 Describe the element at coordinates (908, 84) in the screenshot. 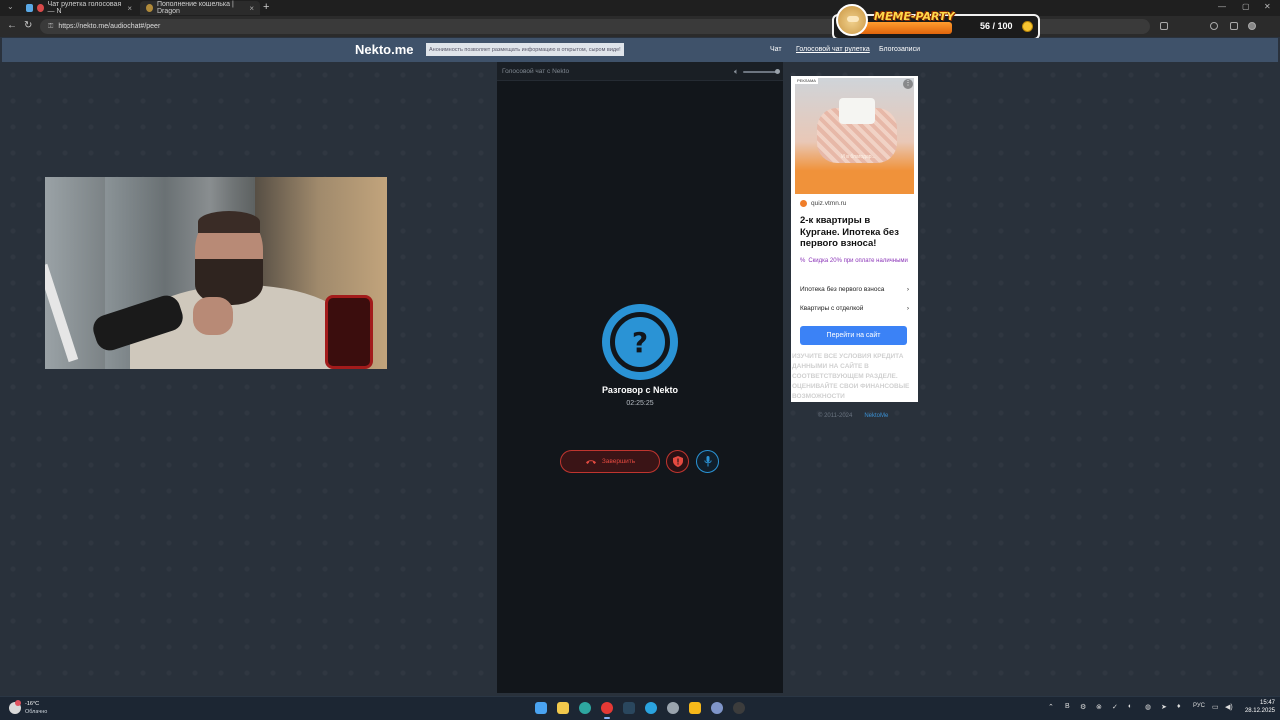

I see `ad-menu-icon: ⋮` at that location.